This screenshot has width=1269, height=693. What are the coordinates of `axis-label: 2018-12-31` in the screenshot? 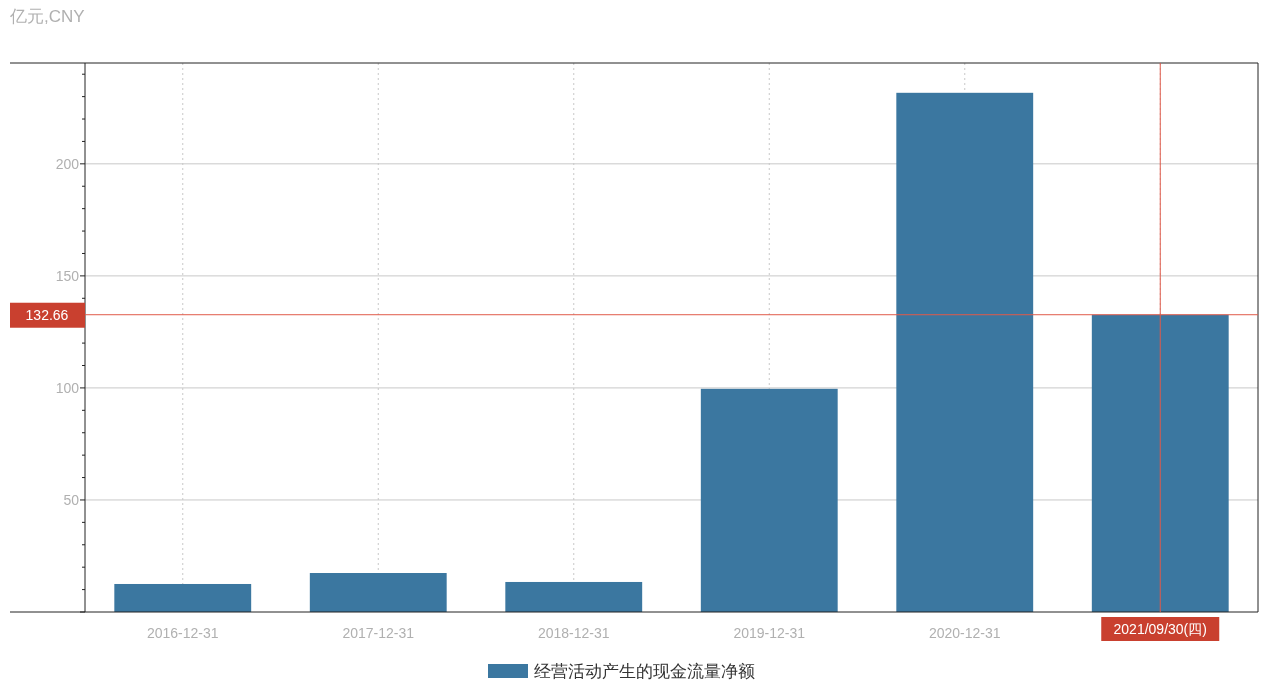 It's located at (573, 633).